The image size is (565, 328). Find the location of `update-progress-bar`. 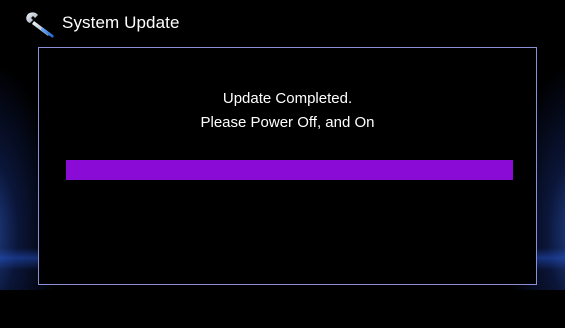

update-progress-bar is located at coordinates (289, 170).